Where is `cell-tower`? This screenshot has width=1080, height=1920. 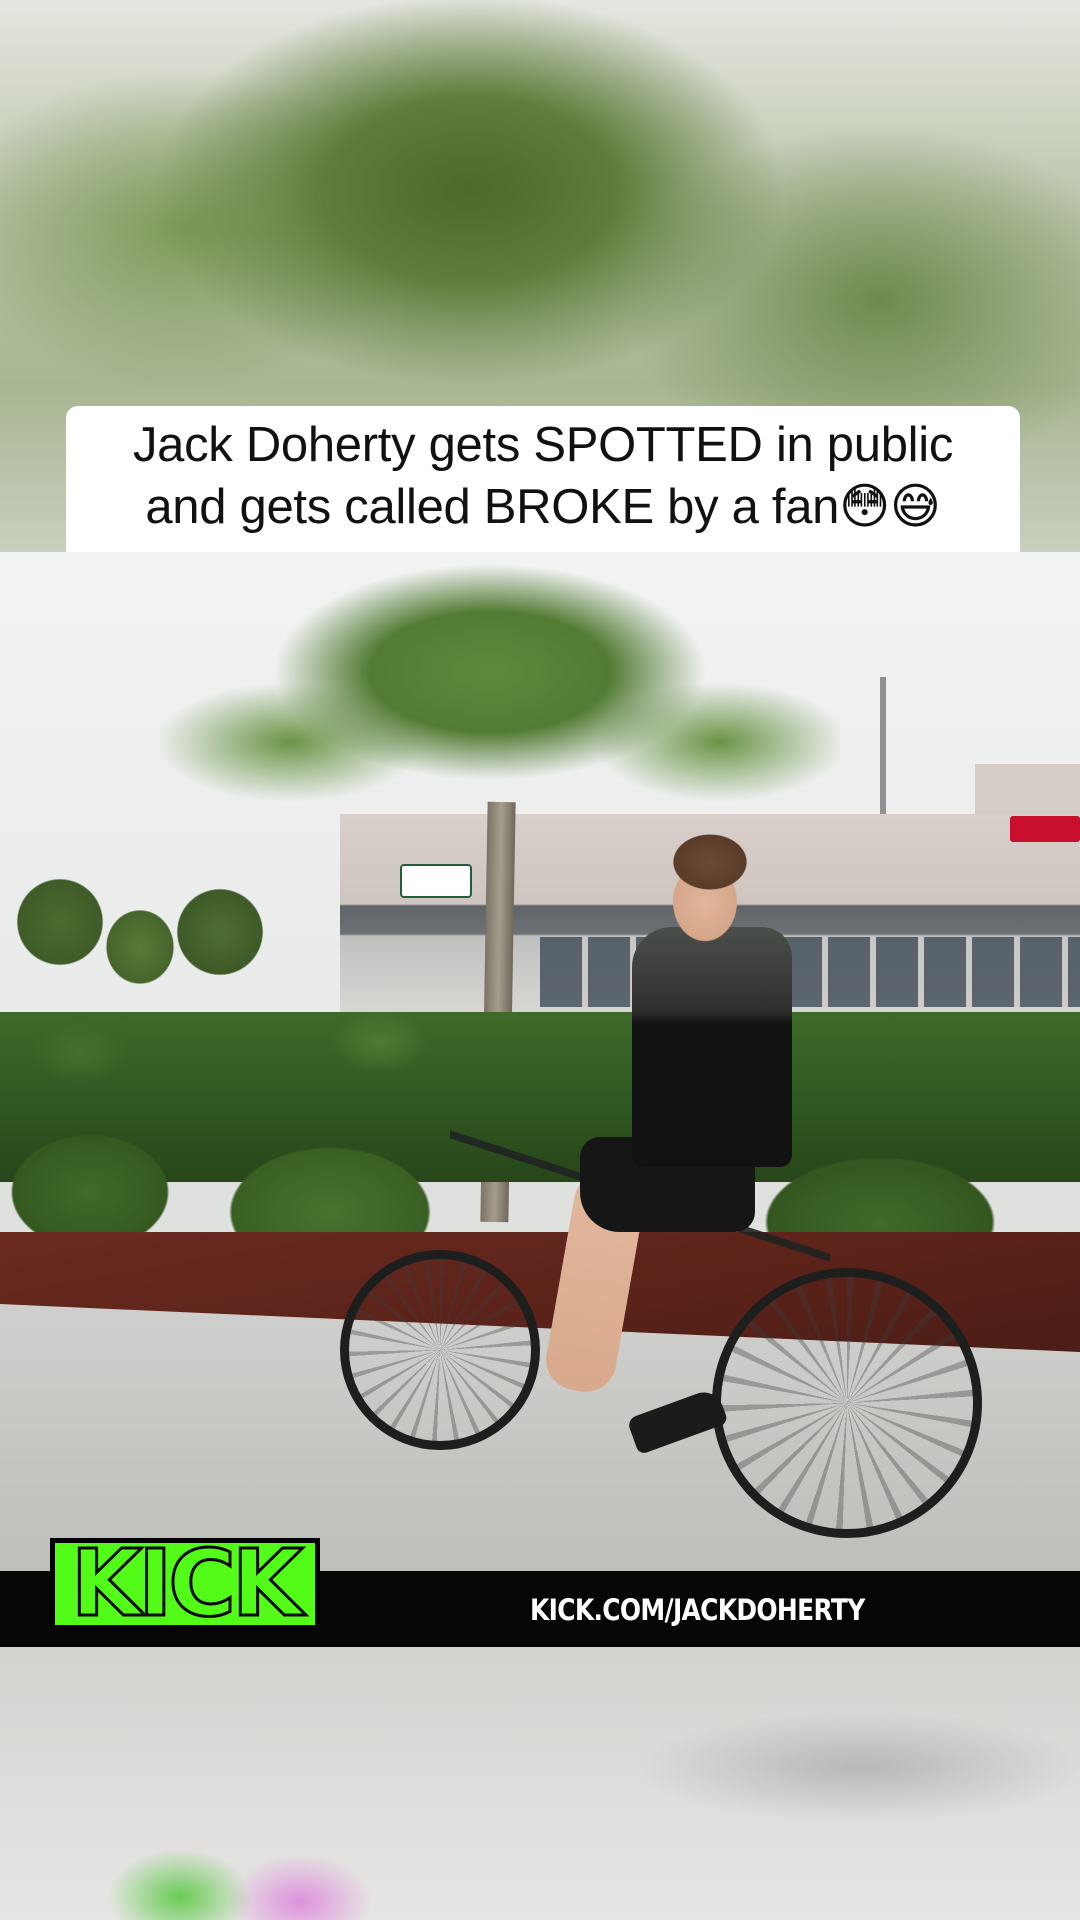 cell-tower is located at coordinates (883, 749).